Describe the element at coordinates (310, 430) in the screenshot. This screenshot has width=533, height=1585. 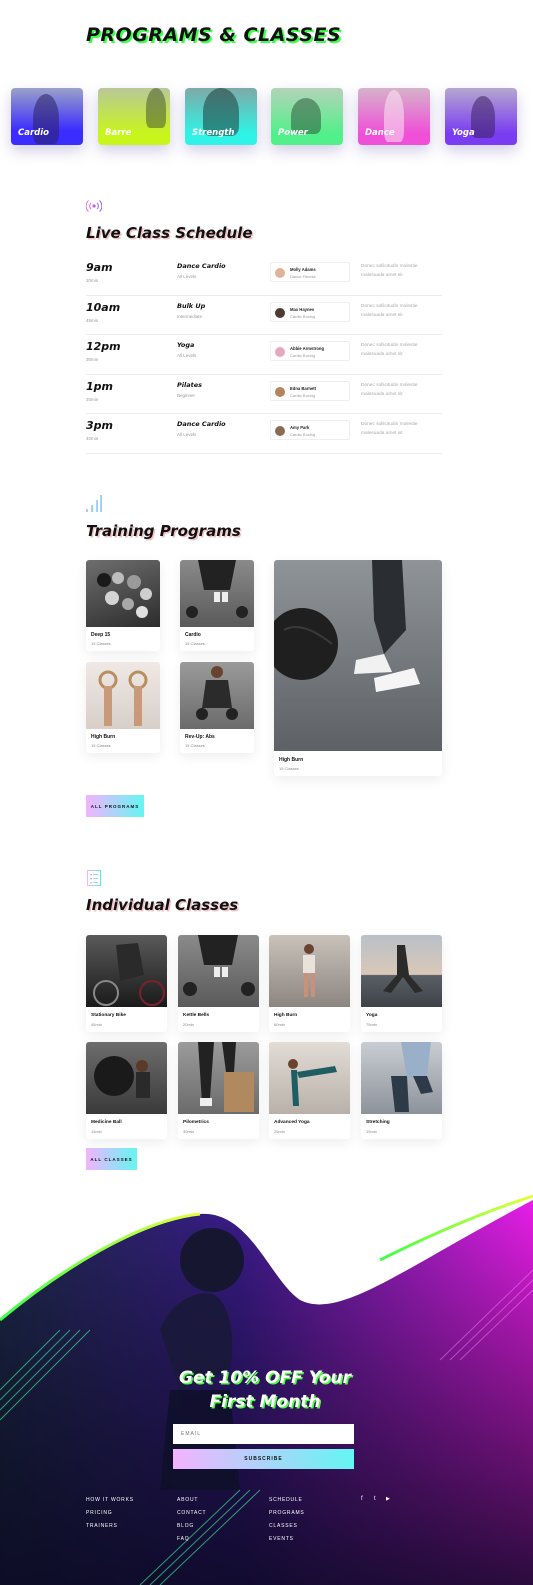
I see `trainer-chip: Amy Park Cardio Boxing` at that location.